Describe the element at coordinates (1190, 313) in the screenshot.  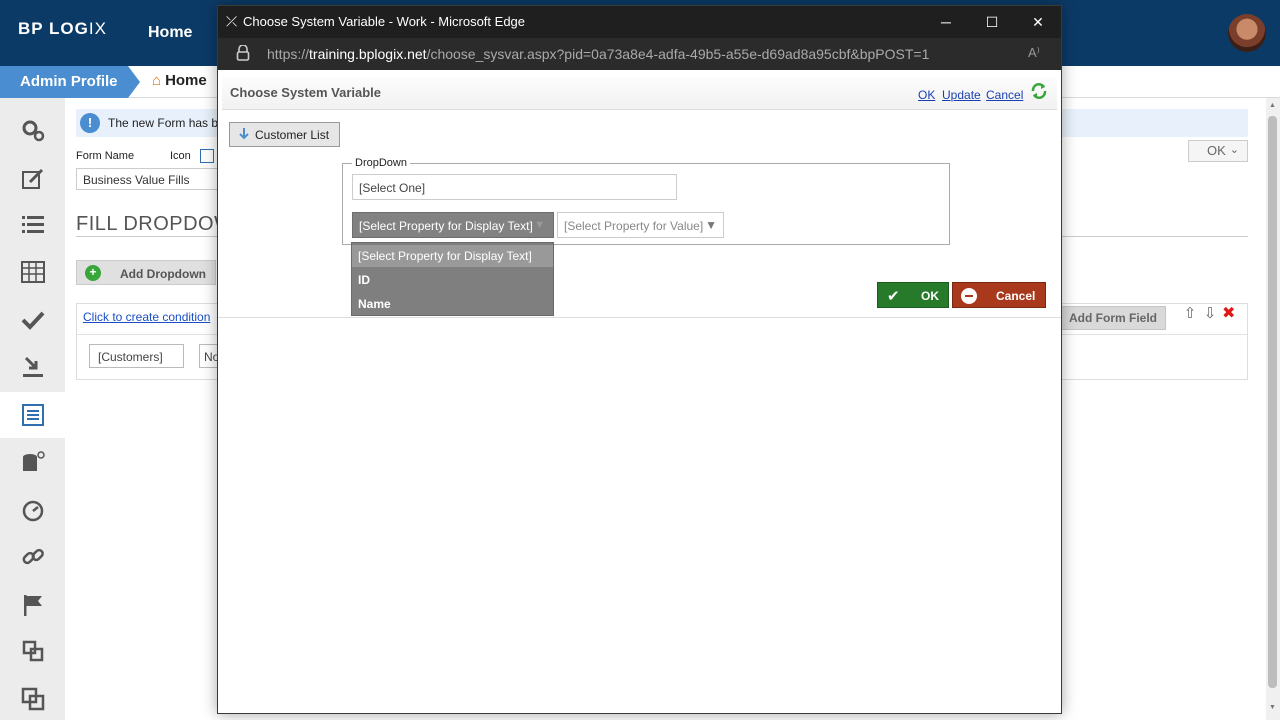
I see `move-up-icon: ⇧` at that location.